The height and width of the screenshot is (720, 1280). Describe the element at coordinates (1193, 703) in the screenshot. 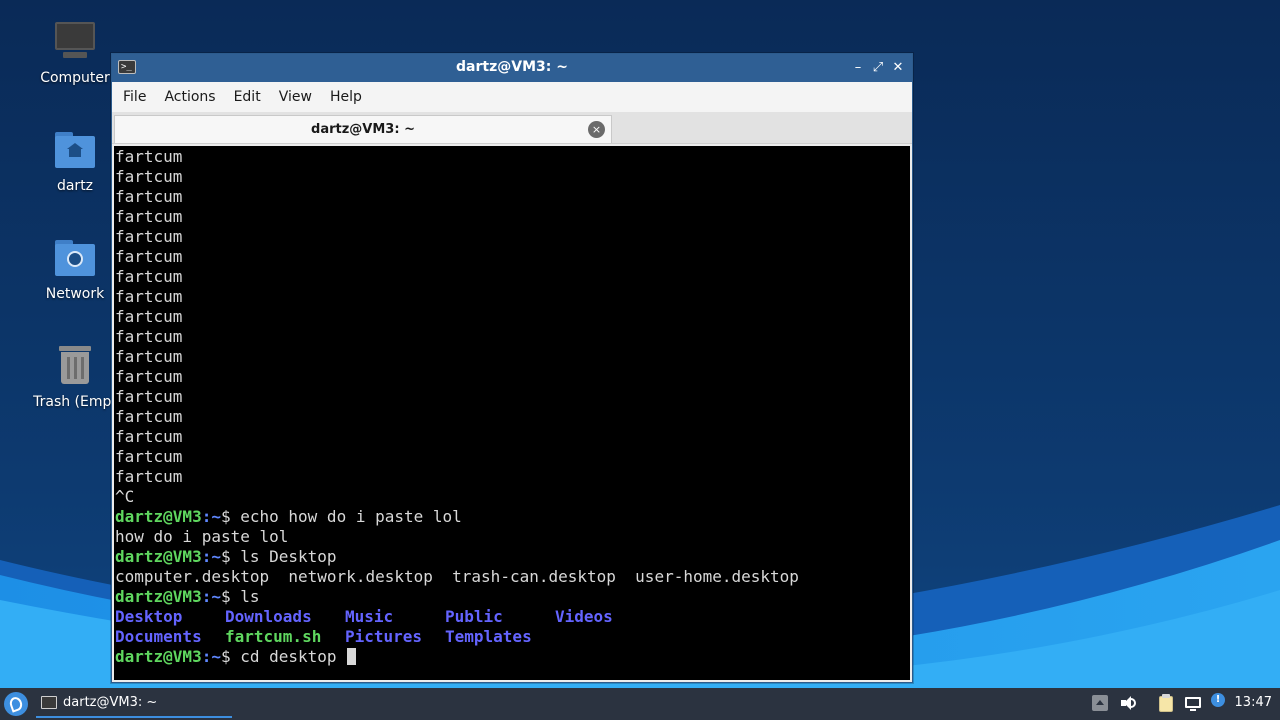

I see `network-icon` at that location.